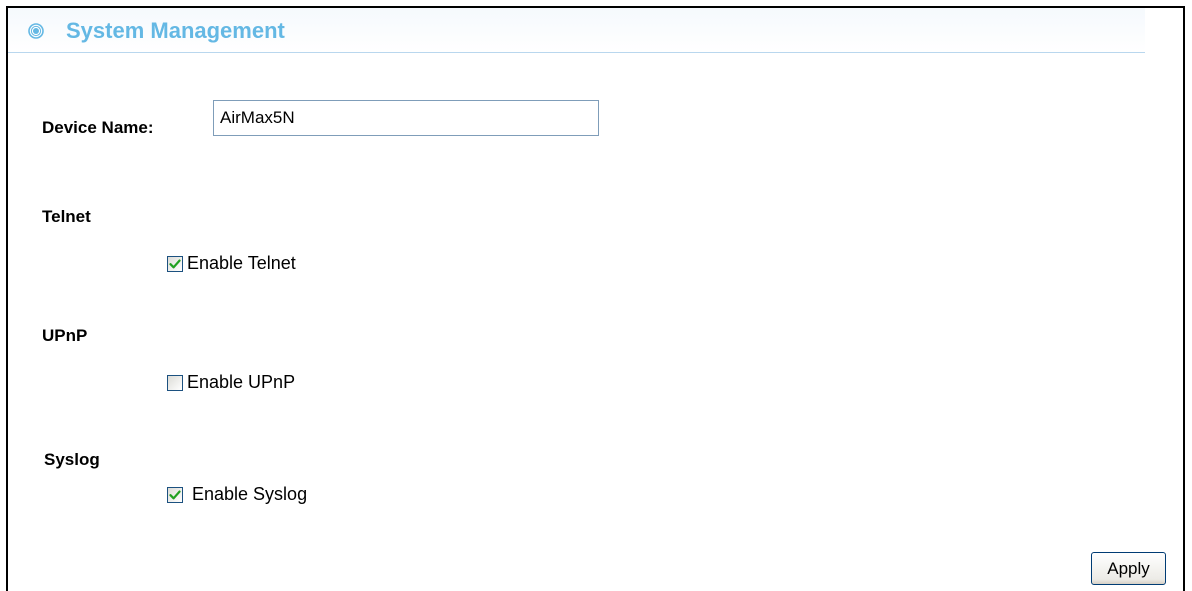 The height and width of the screenshot is (591, 1192). Describe the element at coordinates (66, 216) in the screenshot. I see `telnet-section-title: Telnet` at that location.